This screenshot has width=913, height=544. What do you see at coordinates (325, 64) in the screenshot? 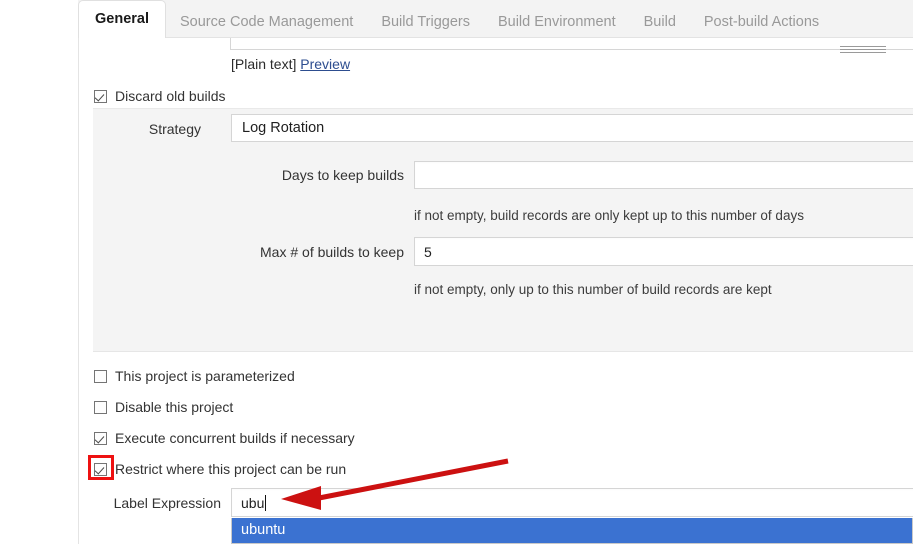
I see `preview-link: Preview` at bounding box center [325, 64].